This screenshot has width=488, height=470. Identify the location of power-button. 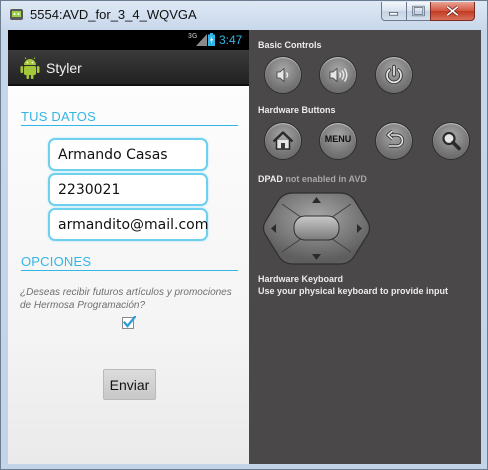
(394, 75).